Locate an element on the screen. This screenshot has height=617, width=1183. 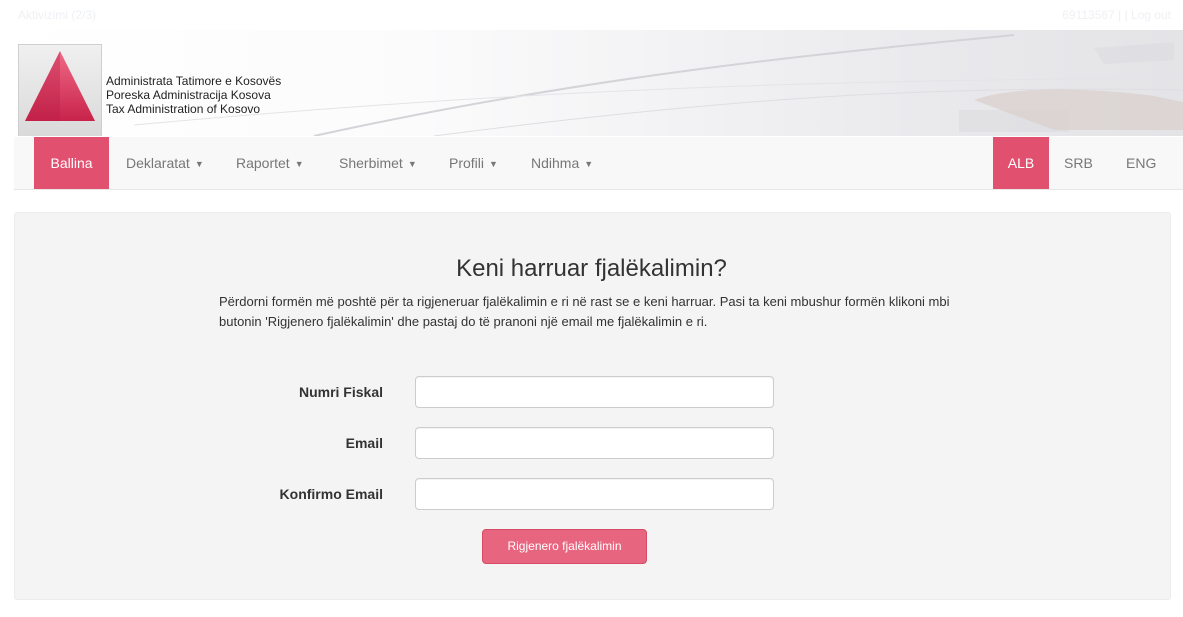
lang-eng: ENG is located at coordinates (1141, 163).